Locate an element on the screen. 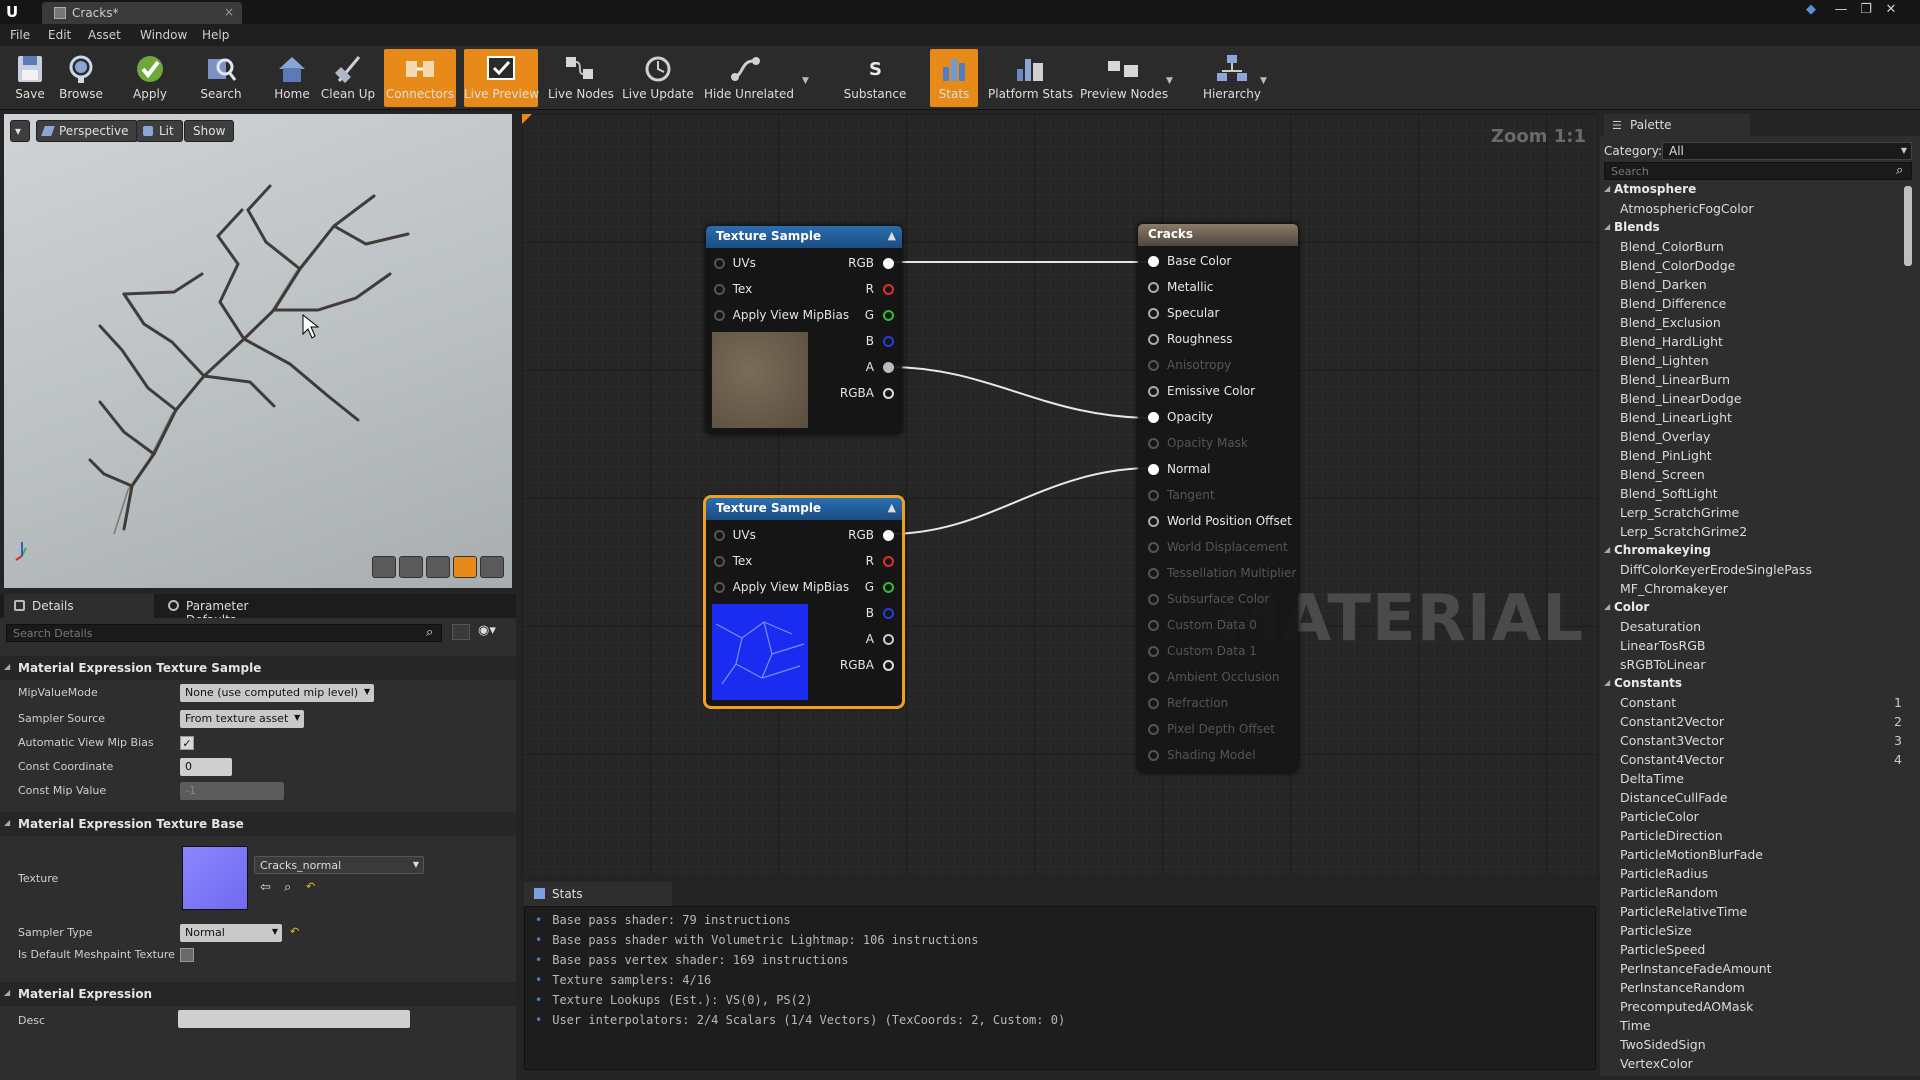 This screenshot has height=1080, width=1920. section-texture-base: Material Expression Texture Base is located at coordinates (258, 824).